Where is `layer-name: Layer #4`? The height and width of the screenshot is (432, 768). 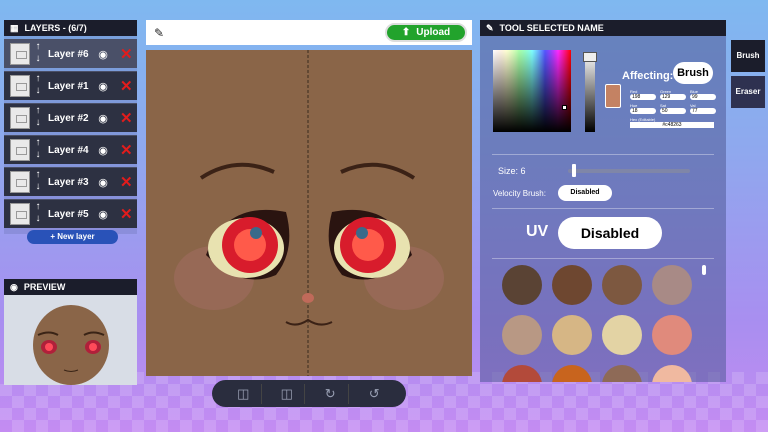
layer-name: Layer #4 is located at coordinates (68, 150).